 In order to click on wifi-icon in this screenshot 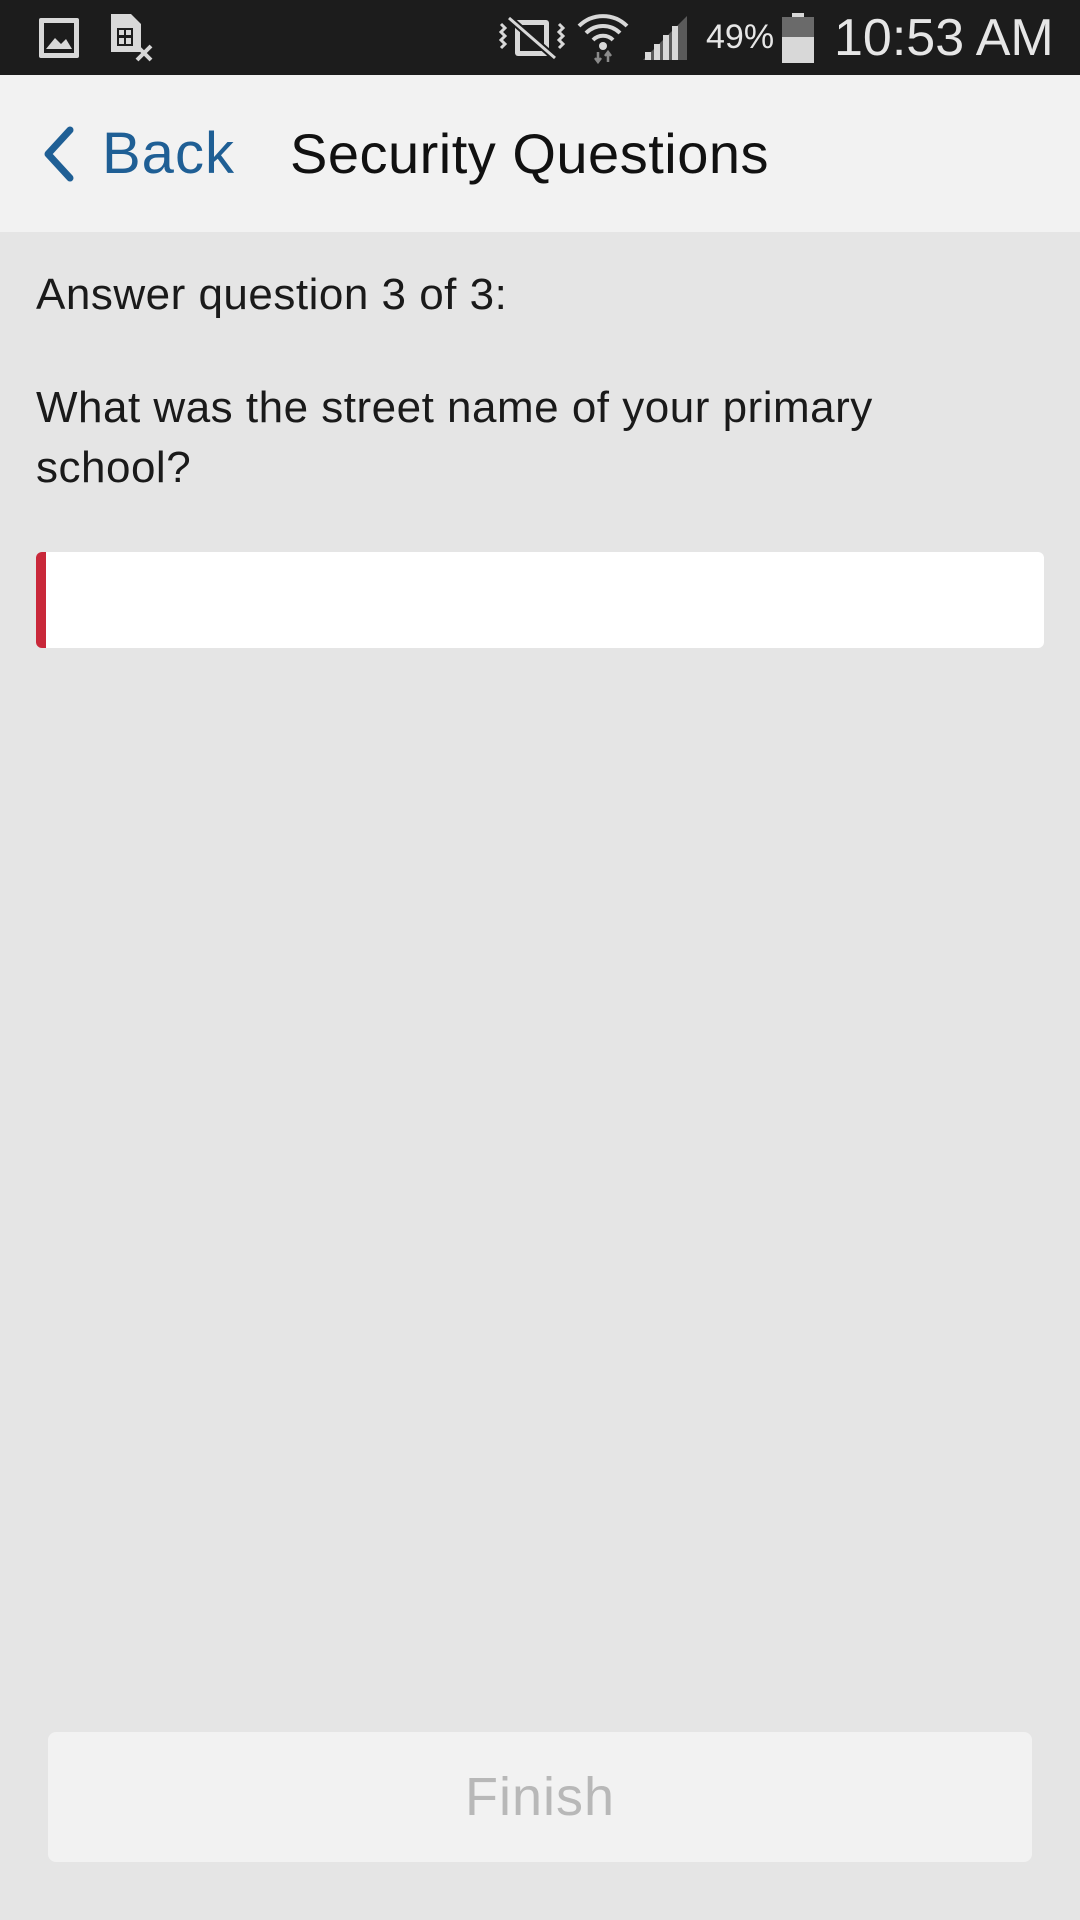, I will do `click(603, 37)`.